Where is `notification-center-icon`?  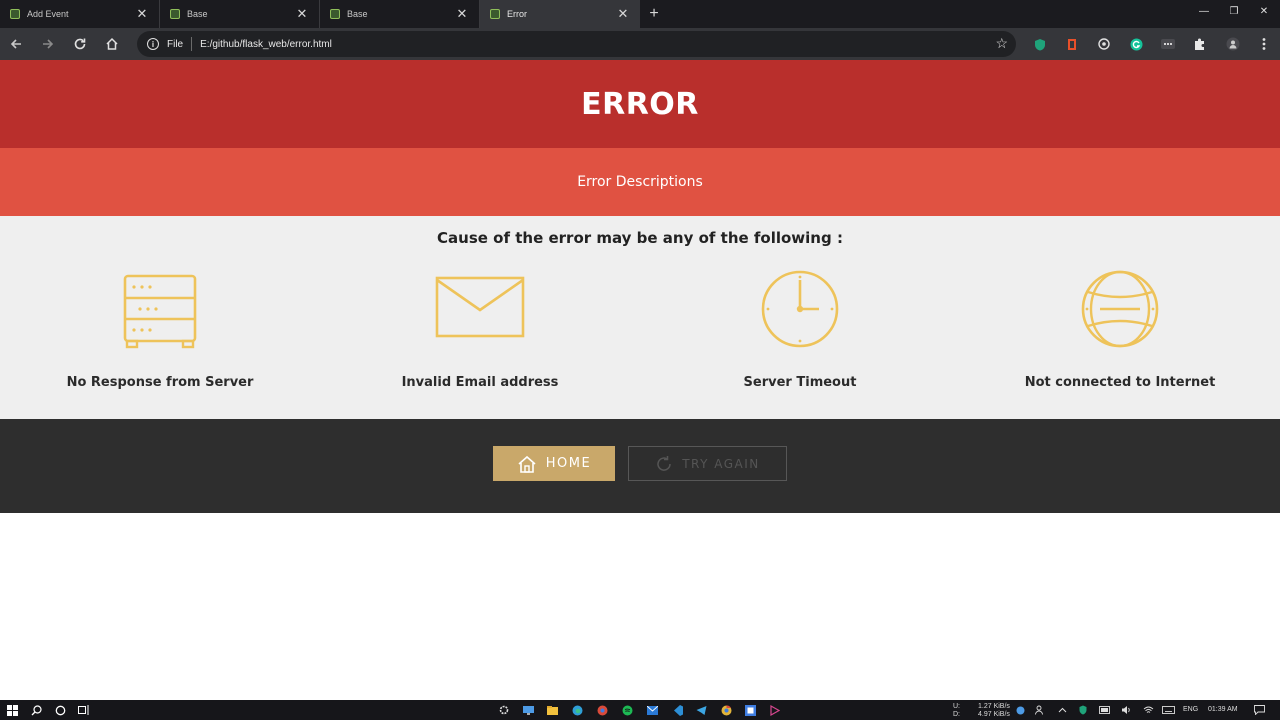
notification-center-icon is located at coordinates (1259, 710).